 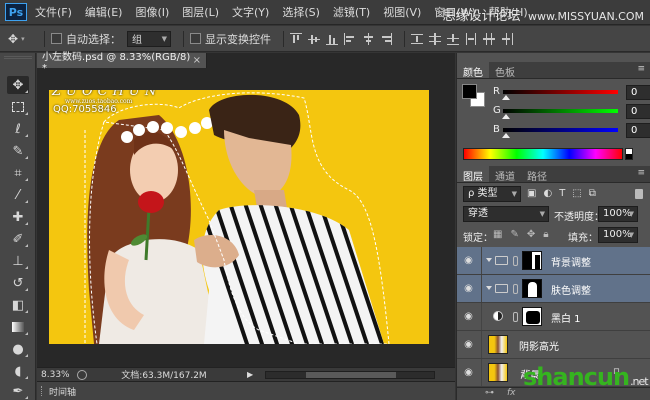 I want to click on tab-layers: 图层, so click(x=473, y=174).